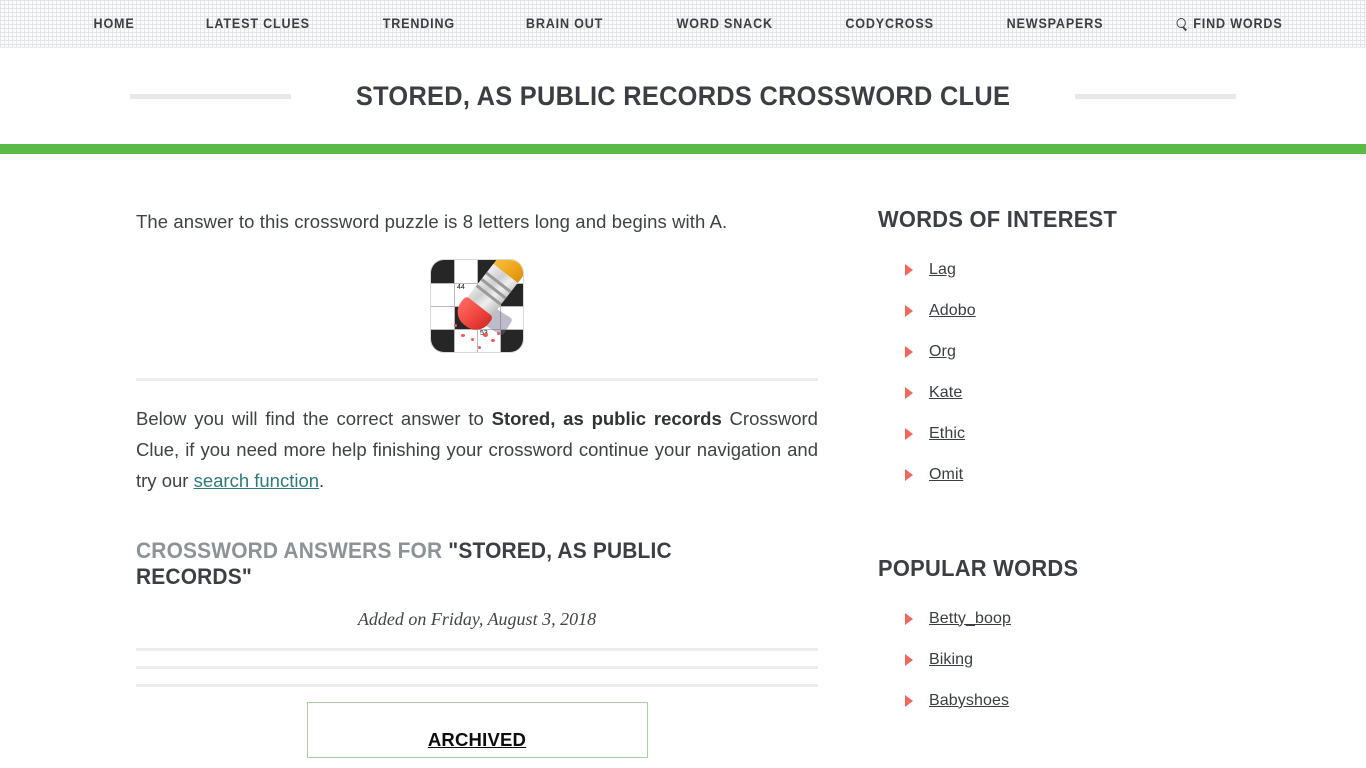 The image size is (1366, 768). I want to click on page-title: STORED, AS PUBLIC RECORDS CROSSWORD CLUE, so click(683, 95).